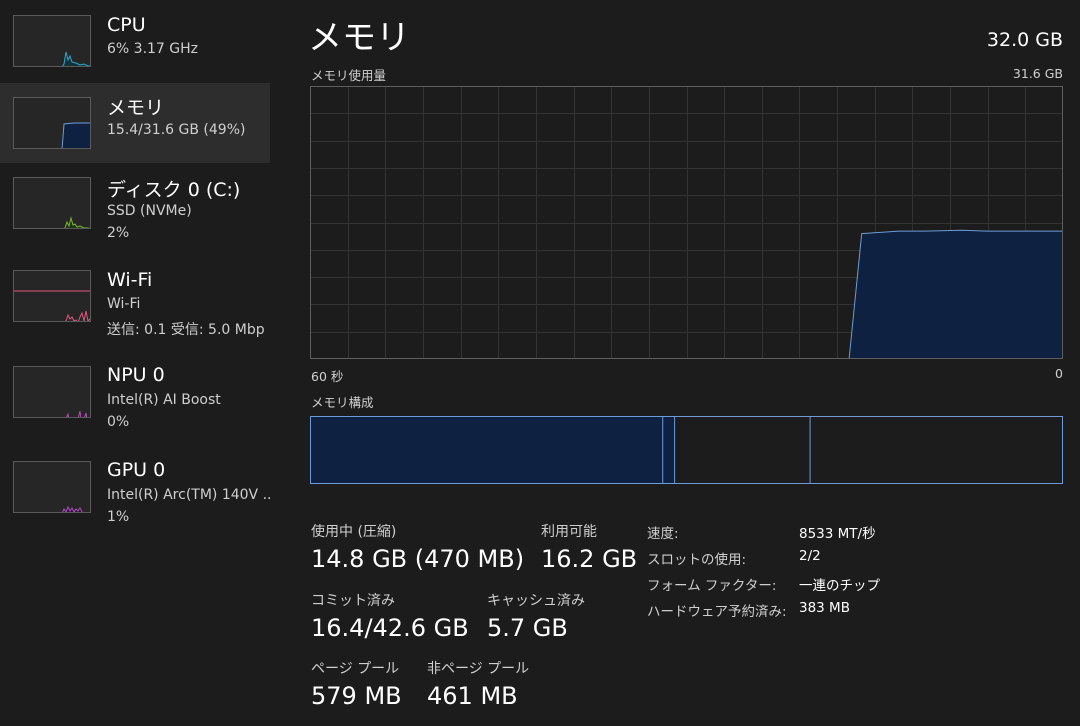 The image size is (1080, 726). Describe the element at coordinates (126, 25) in the screenshot. I see `sidebar-item-title: CPU` at that location.